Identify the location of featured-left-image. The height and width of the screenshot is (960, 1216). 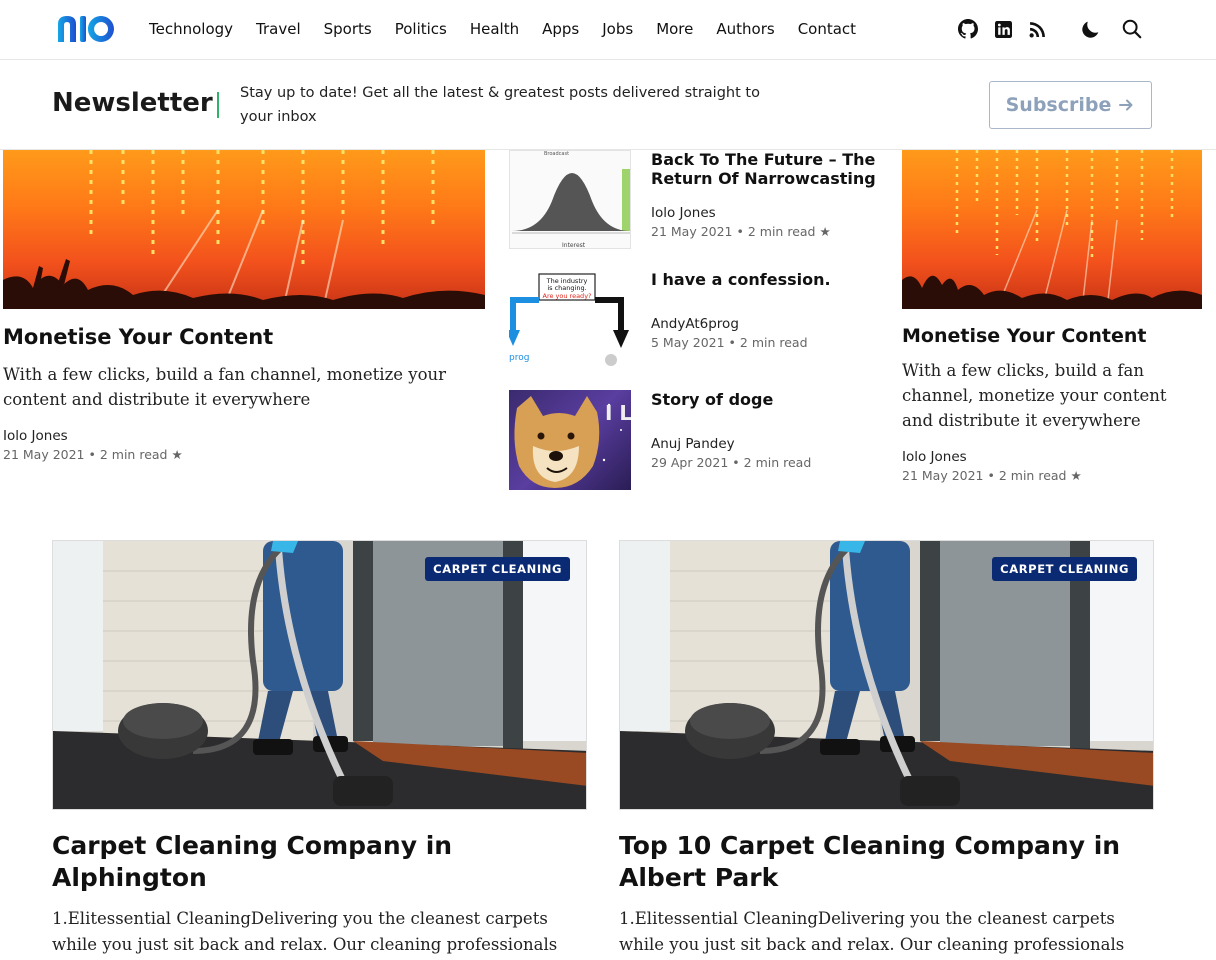
(244, 229).